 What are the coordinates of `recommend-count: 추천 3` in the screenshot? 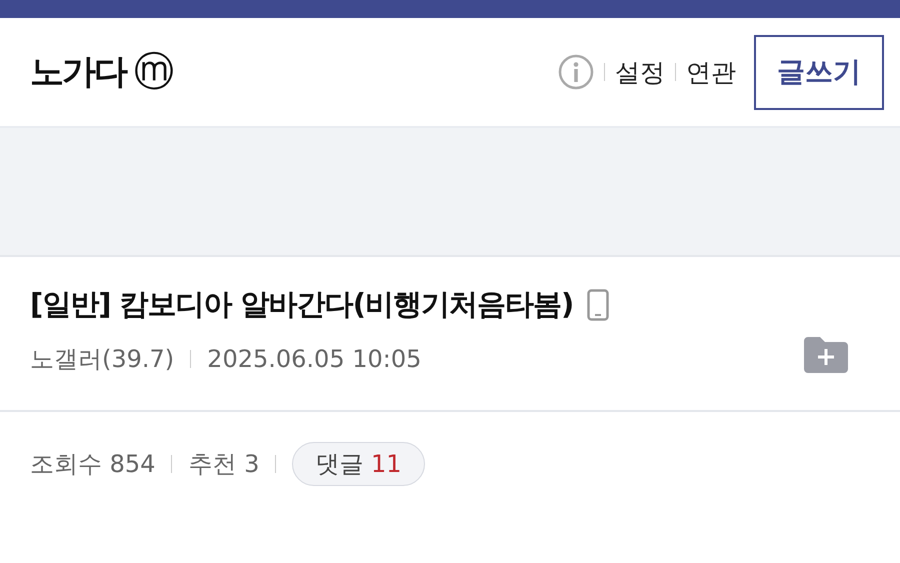 It's located at (224, 464).